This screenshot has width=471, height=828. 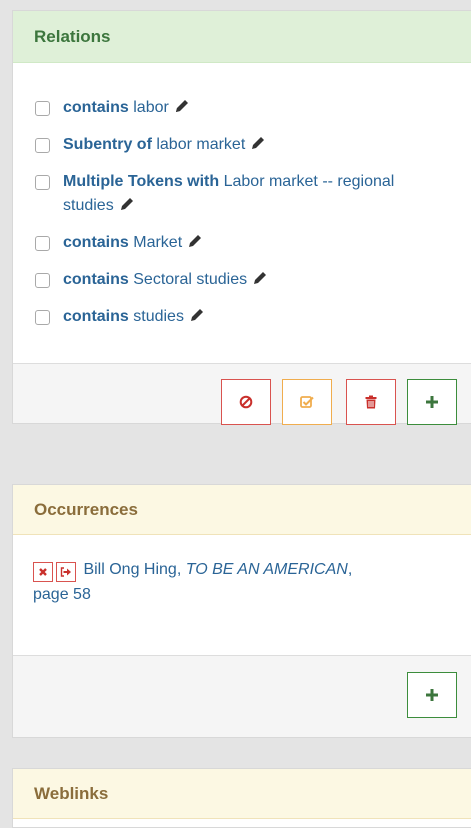 What do you see at coordinates (242, 794) in the screenshot?
I see `weblinks-heading: Weblinks` at bounding box center [242, 794].